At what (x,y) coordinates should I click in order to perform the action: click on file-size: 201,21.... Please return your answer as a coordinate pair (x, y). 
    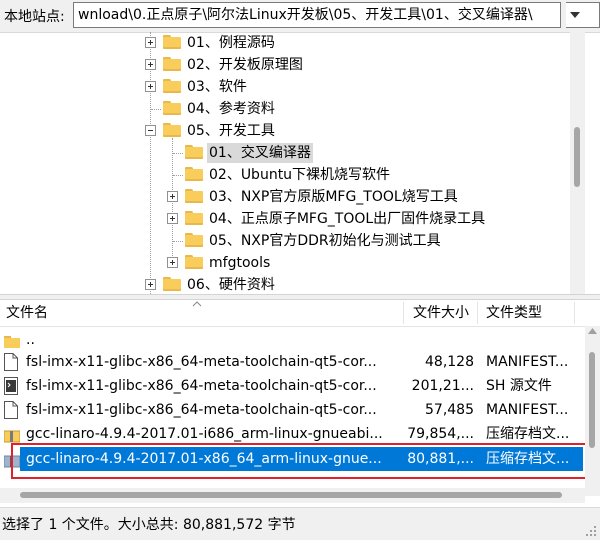
    Looking at the image, I should click on (442, 386).